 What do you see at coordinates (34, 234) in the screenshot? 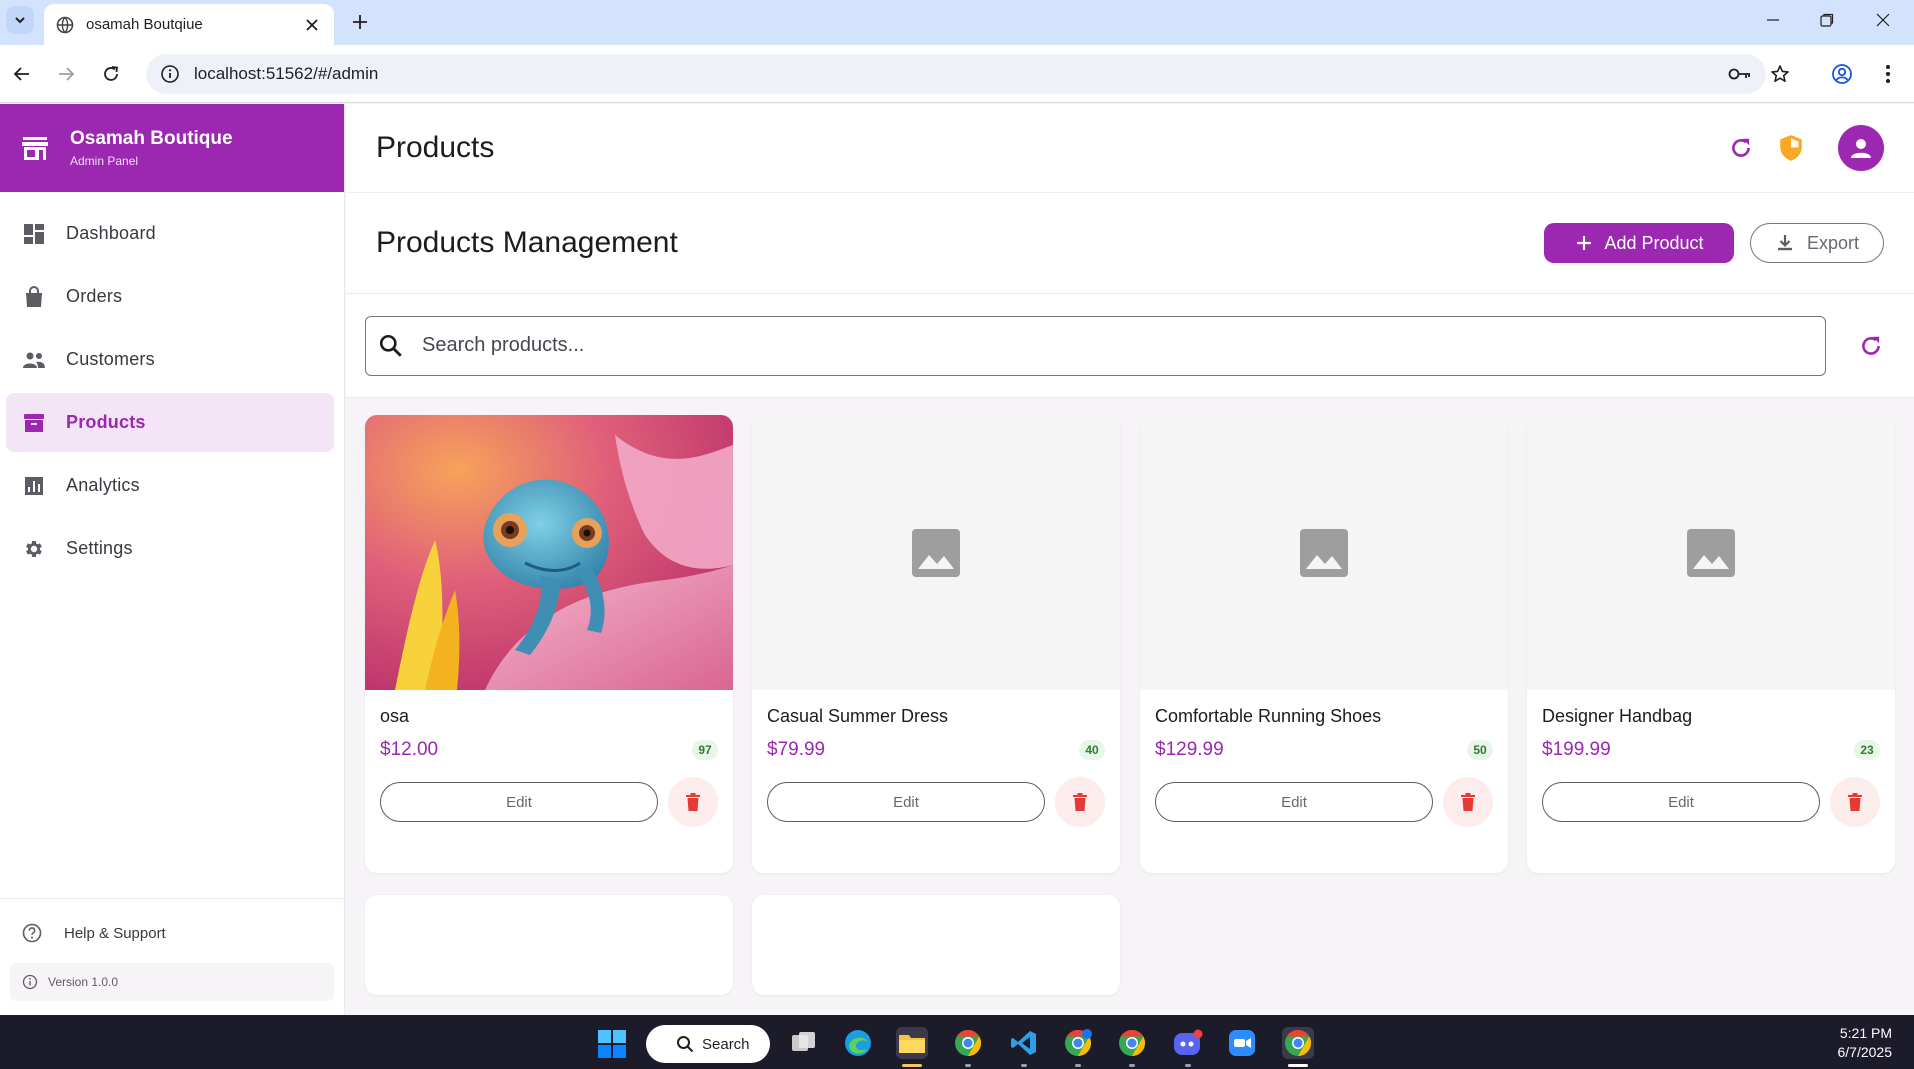
I see `dashboard-icon` at bounding box center [34, 234].